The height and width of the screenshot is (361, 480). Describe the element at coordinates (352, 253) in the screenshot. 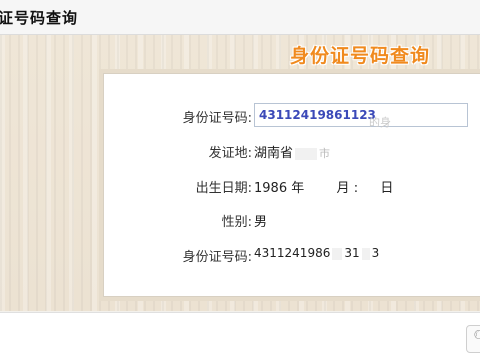

I see `result-id-tail-a: 31` at that location.